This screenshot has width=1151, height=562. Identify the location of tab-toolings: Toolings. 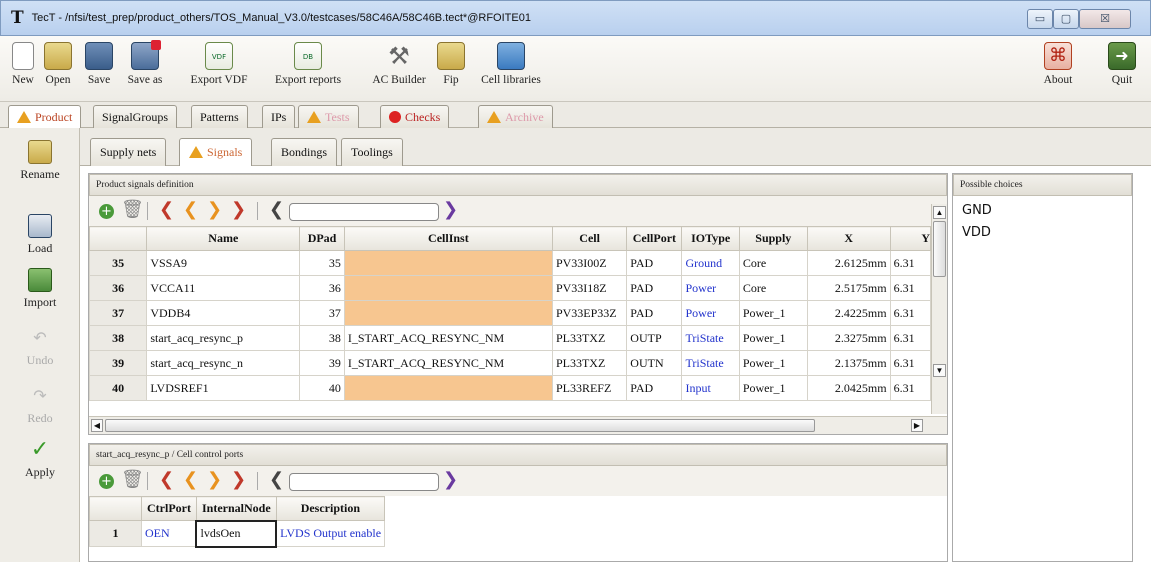
(372, 152).